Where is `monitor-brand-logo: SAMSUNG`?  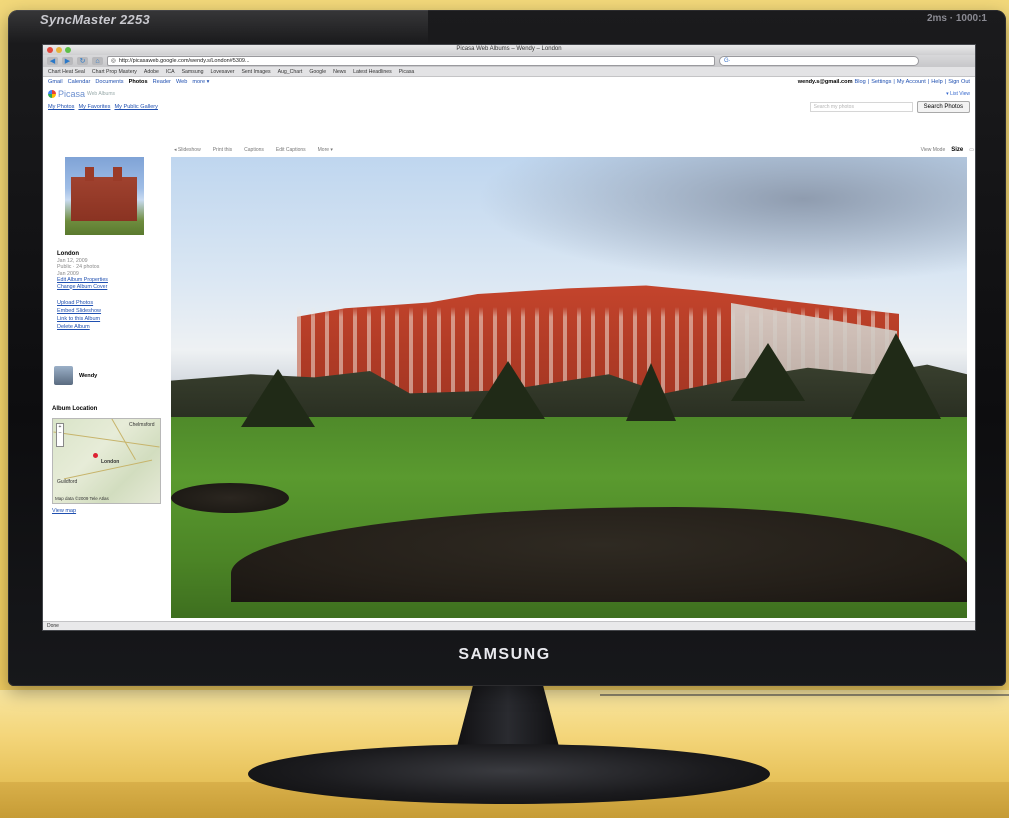 monitor-brand-logo: SAMSUNG is located at coordinates (504, 654).